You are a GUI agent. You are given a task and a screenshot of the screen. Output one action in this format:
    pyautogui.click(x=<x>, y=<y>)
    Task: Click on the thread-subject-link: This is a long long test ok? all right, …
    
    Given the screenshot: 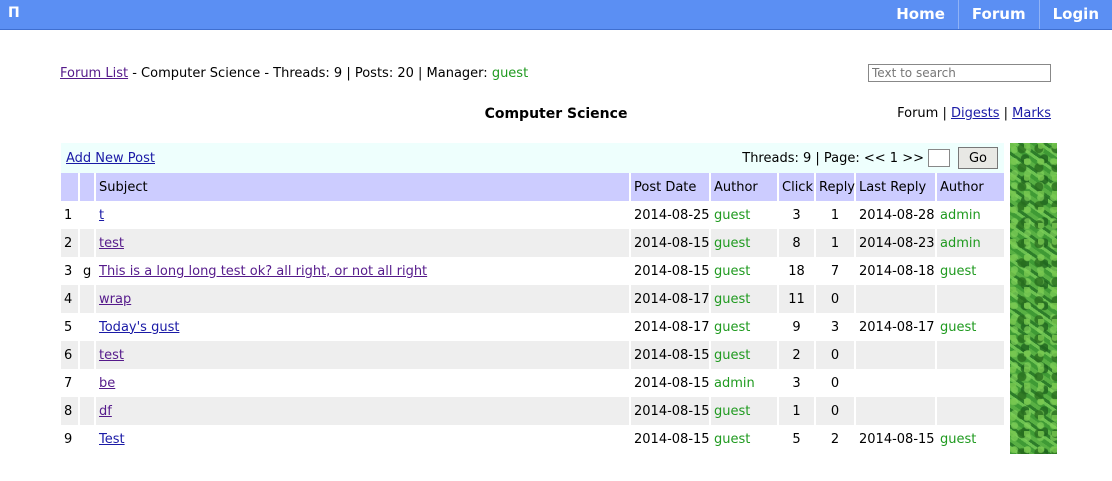 What is the action you would take?
    pyautogui.click(x=263, y=271)
    